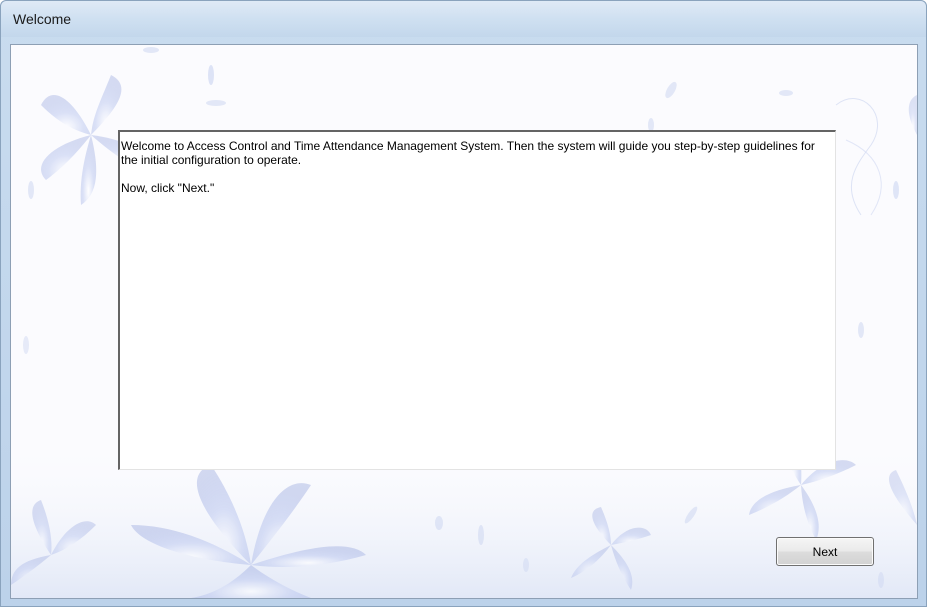 This screenshot has width=927, height=607. What do you see at coordinates (825, 551) in the screenshot?
I see `next-button: Next` at bounding box center [825, 551].